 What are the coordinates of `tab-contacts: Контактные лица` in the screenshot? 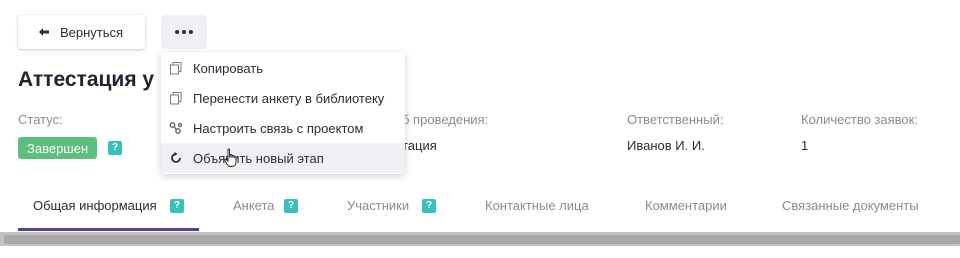 It's located at (537, 205).